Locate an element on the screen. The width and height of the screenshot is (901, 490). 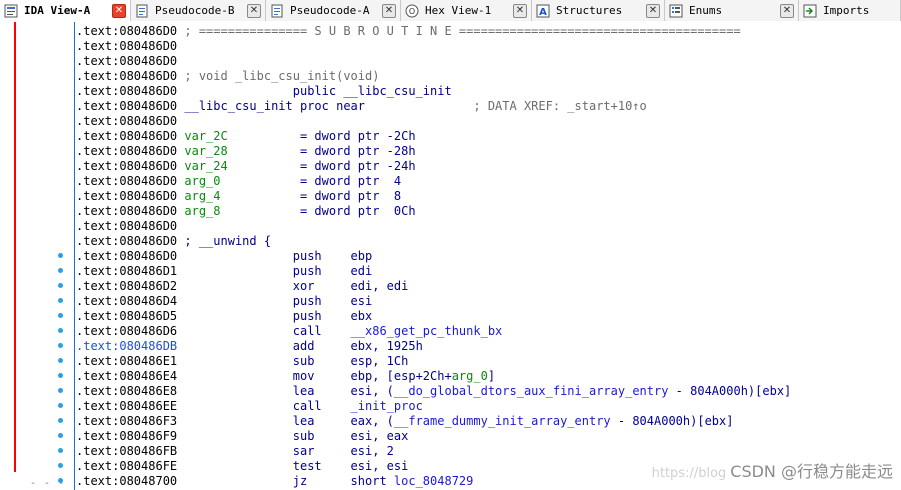
instruction-text: push edi is located at coordinates (275, 271).